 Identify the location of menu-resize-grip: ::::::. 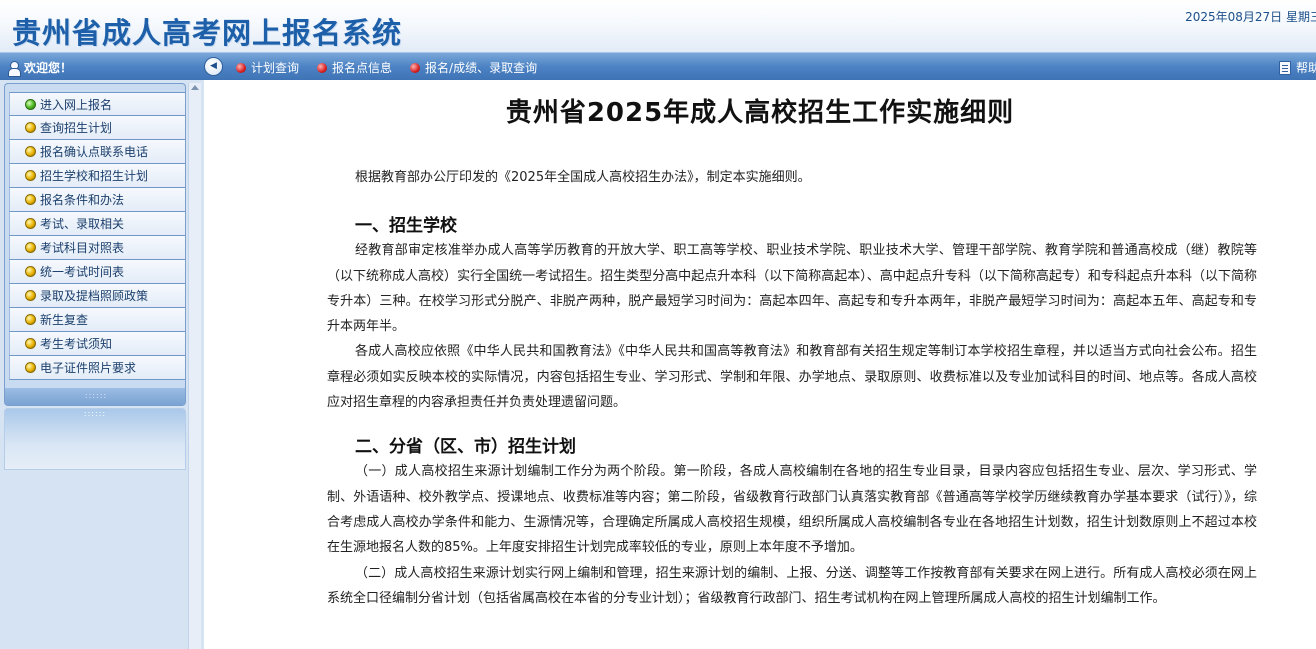
(95, 396).